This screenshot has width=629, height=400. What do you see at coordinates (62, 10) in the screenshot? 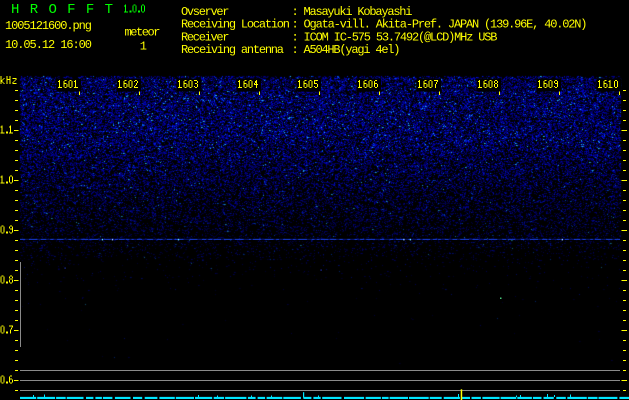
I see `svg-text: H R O F F T` at bounding box center [62, 10].